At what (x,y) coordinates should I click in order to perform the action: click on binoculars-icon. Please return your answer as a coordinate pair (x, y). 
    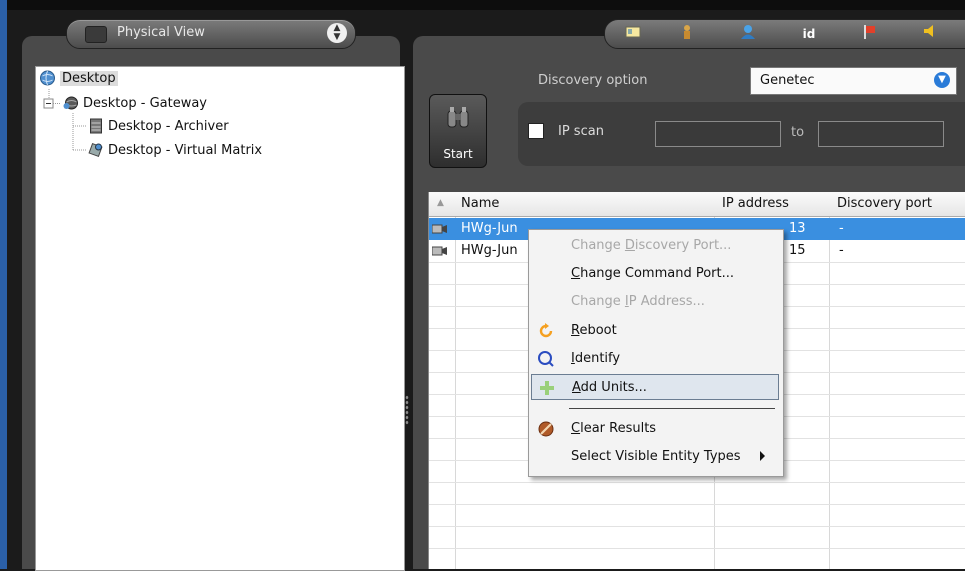
    Looking at the image, I should click on (458, 117).